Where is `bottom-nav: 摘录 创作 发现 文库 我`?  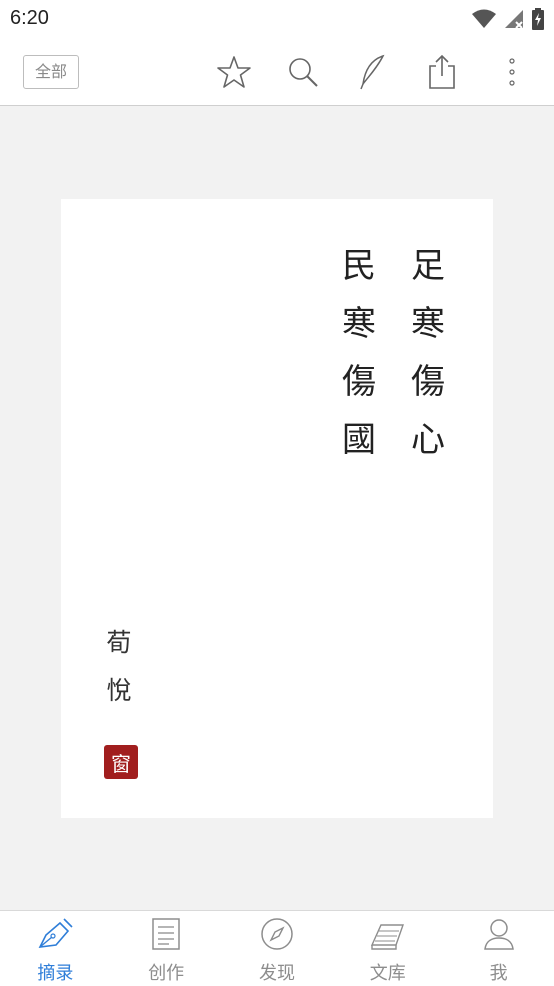
bottom-nav: 摘录 创作 发现 文库 我 is located at coordinates (277, 948).